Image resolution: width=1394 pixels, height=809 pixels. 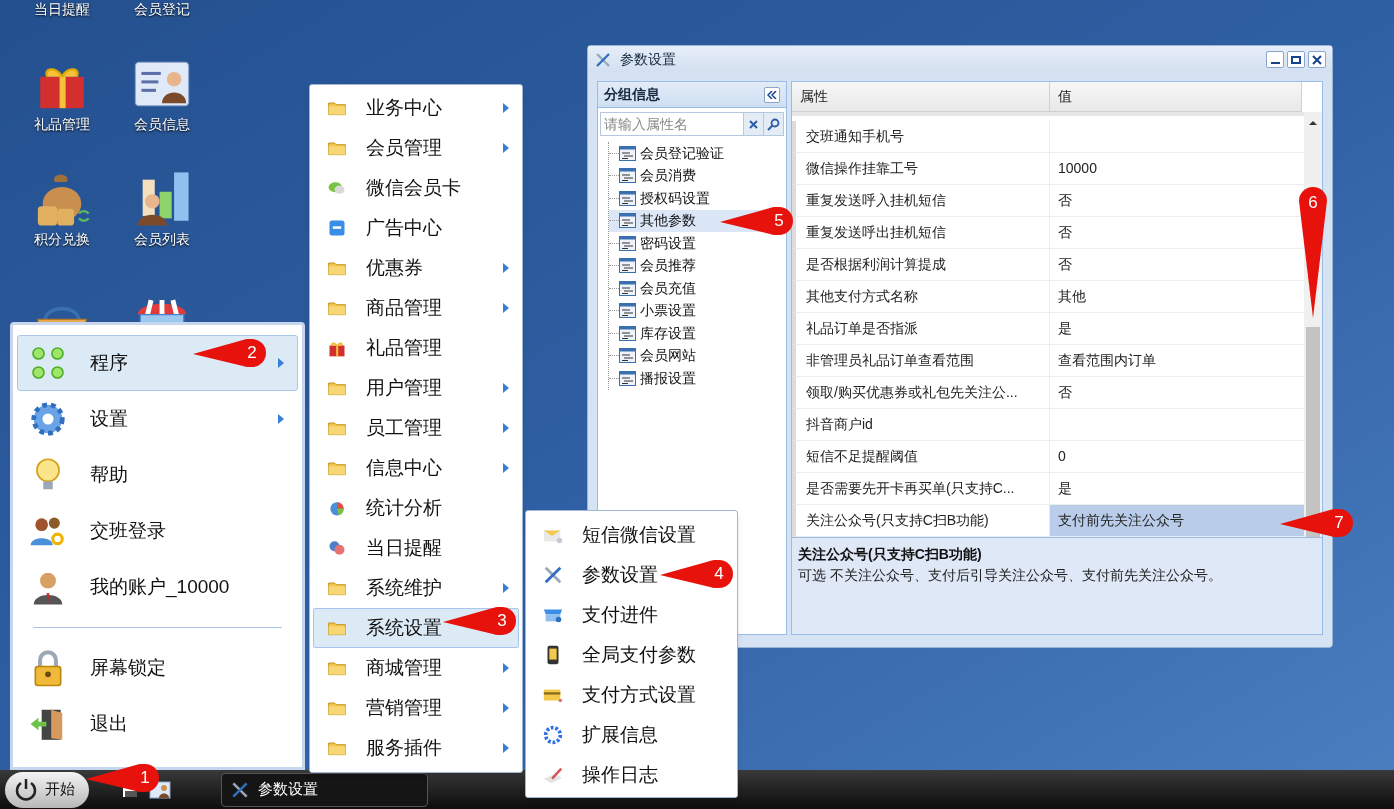 What do you see at coordinates (923, 456) in the screenshot?
I see `property-name: 短信不足提醒阈值` at bounding box center [923, 456].